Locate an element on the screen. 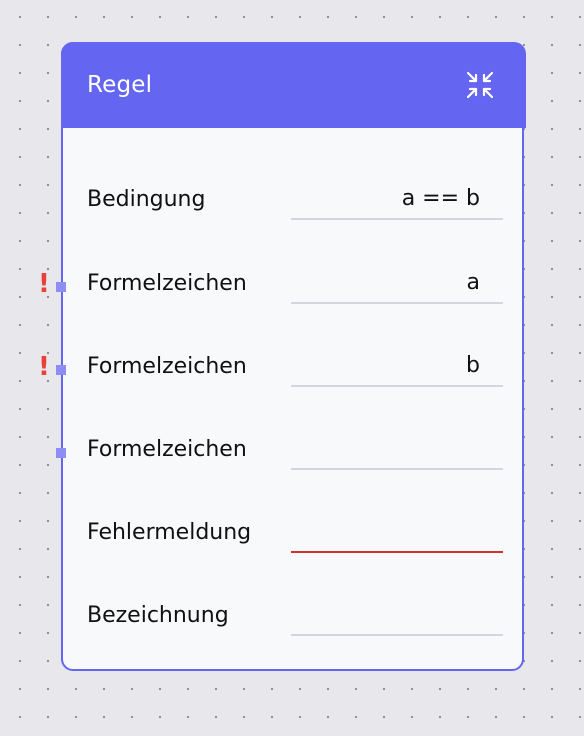  collapse-icon is located at coordinates (480, 85).